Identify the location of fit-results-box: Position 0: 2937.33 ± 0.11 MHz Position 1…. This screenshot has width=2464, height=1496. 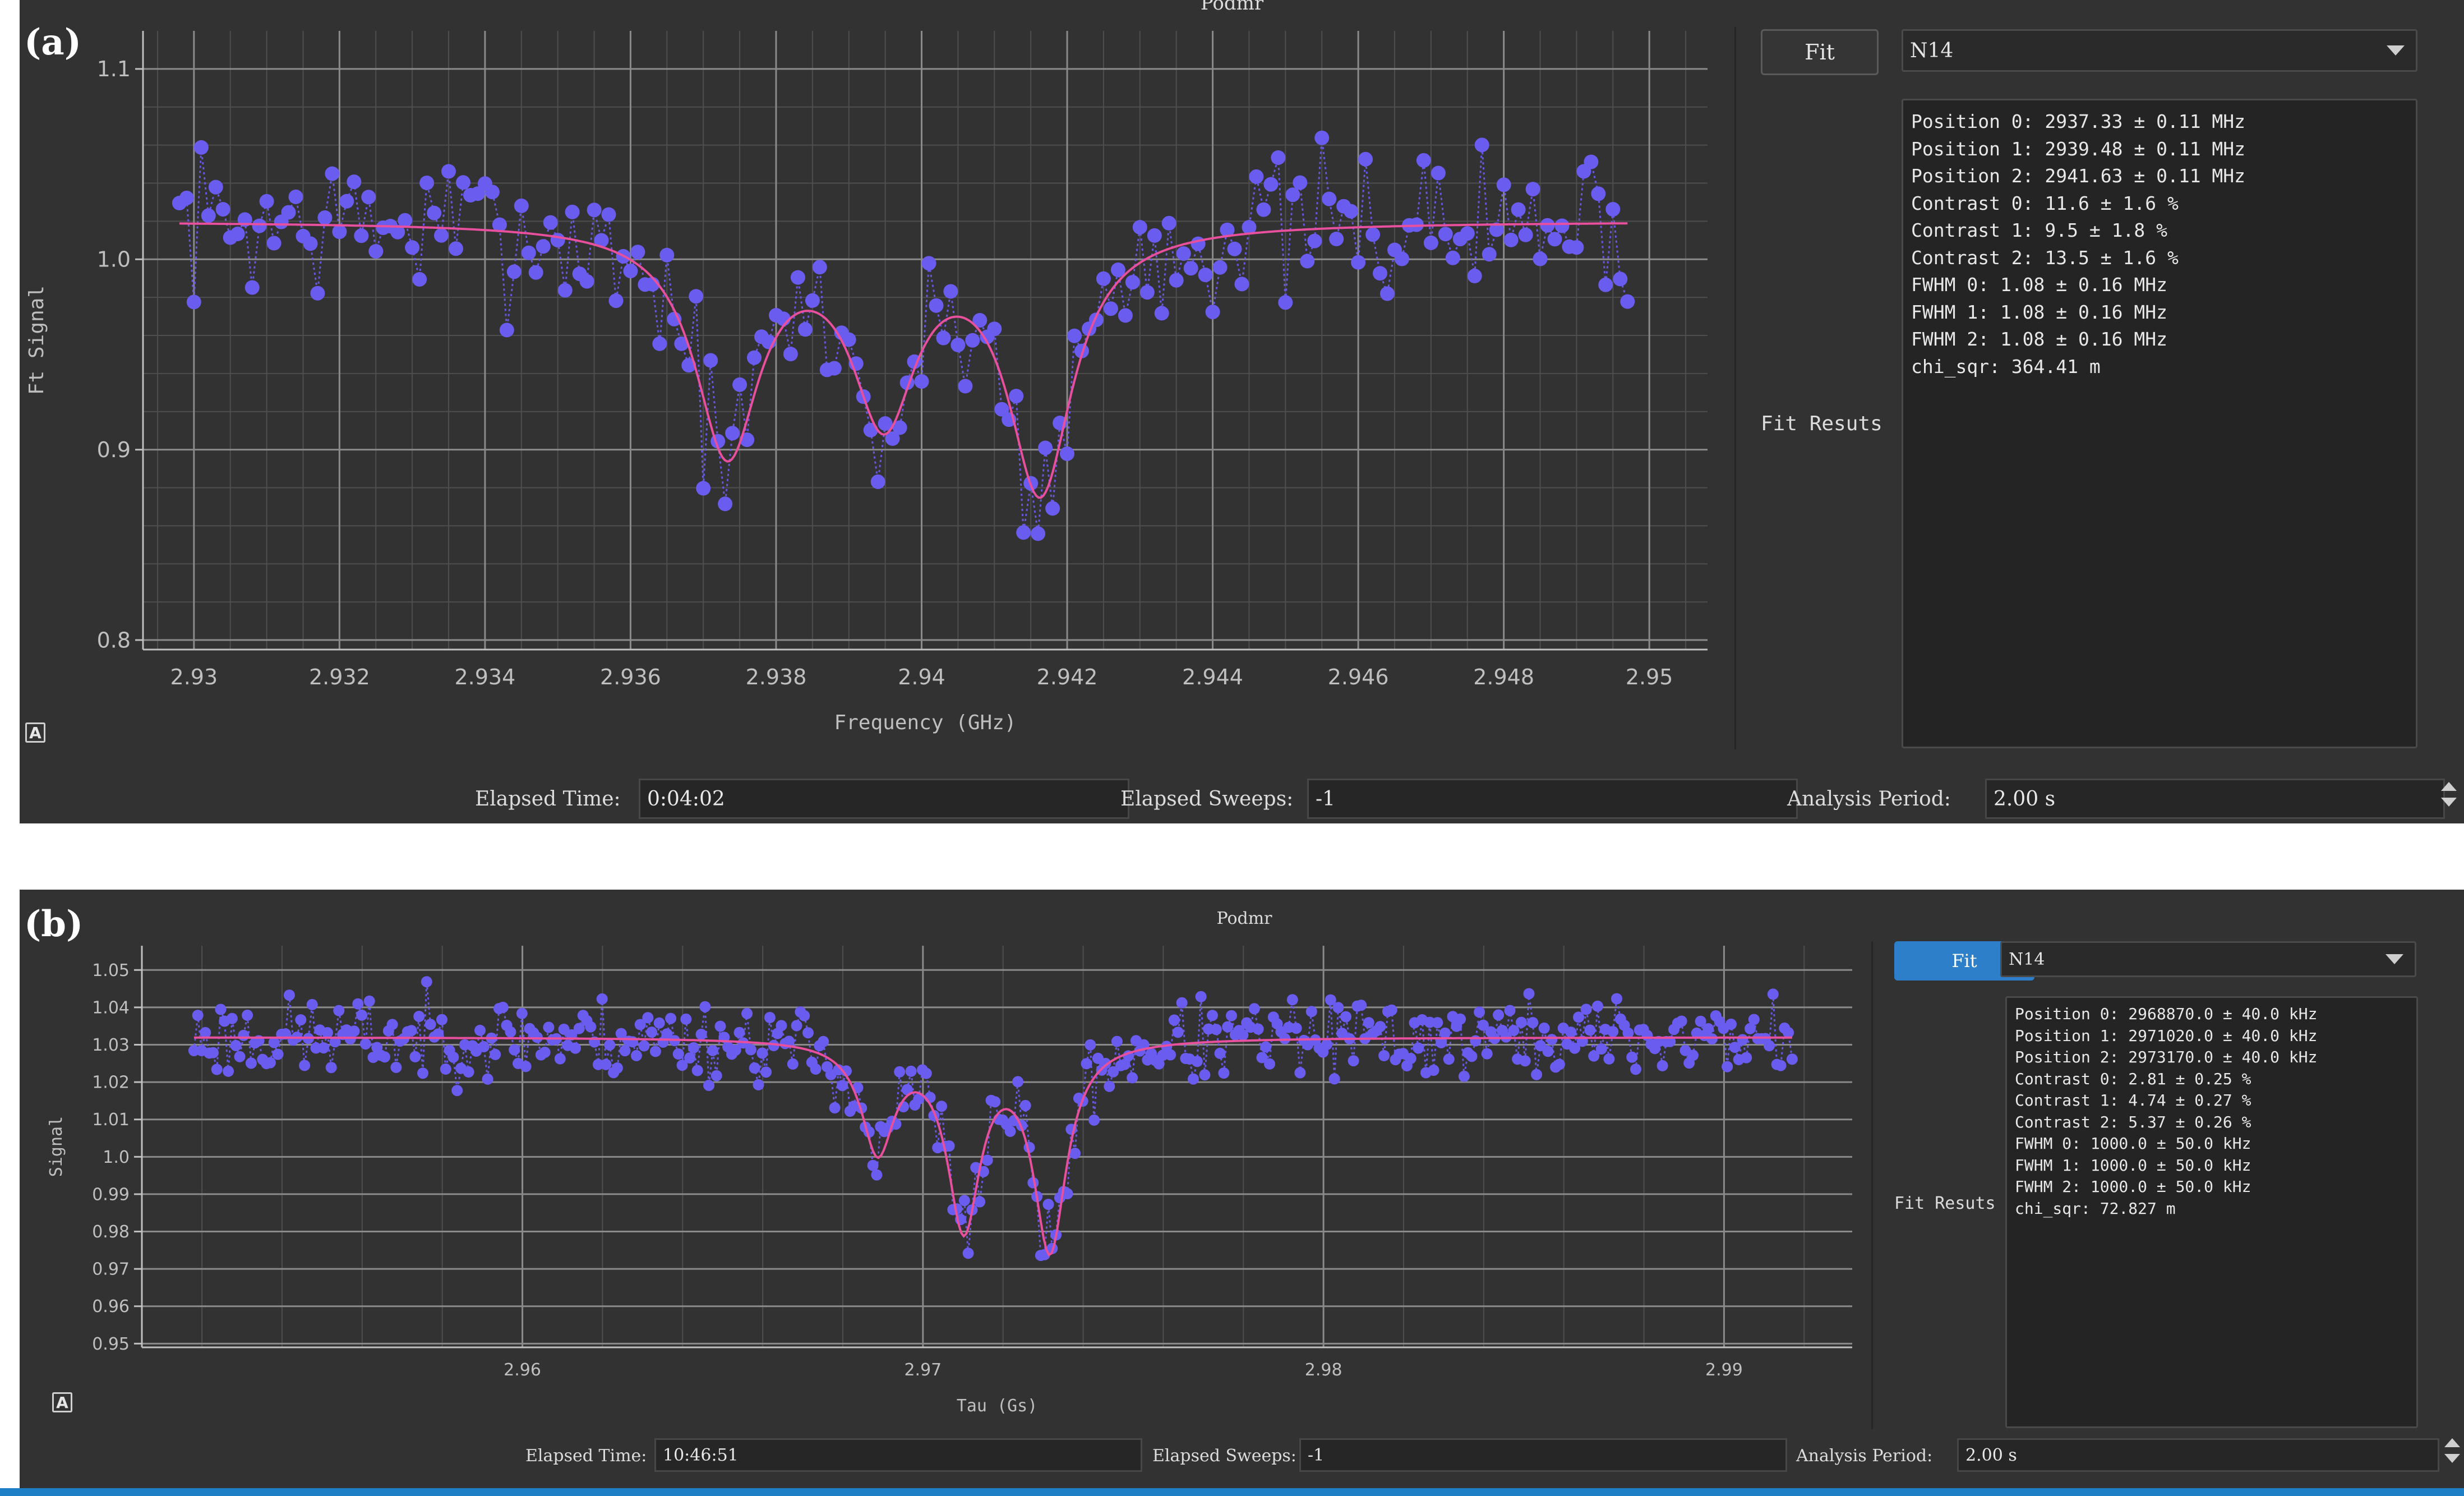
(2159, 423).